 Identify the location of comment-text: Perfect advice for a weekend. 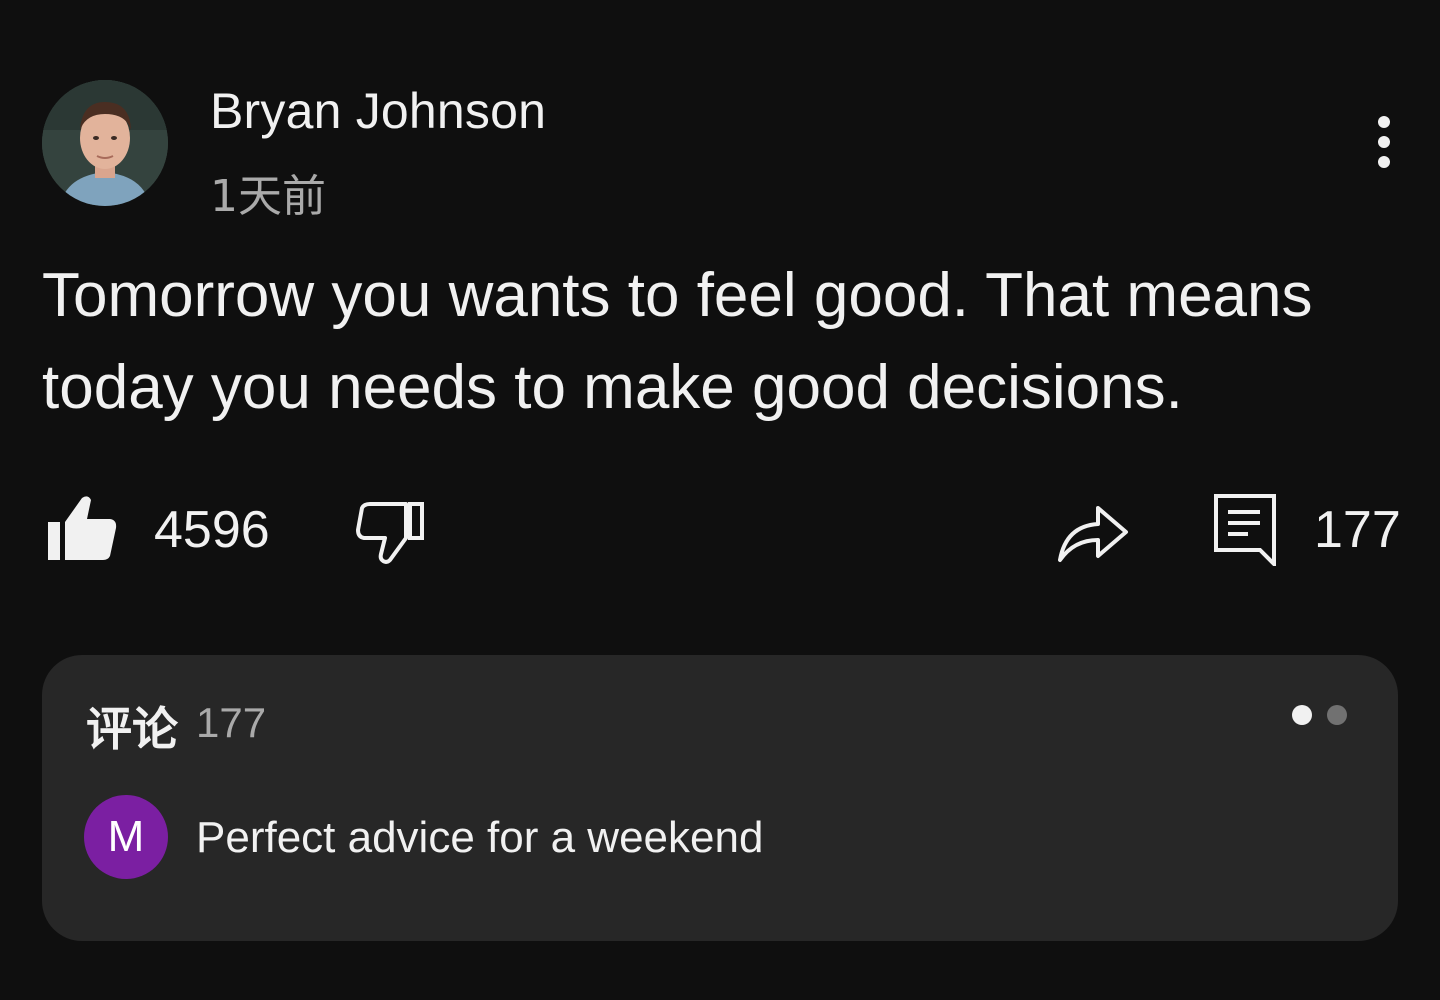
(480, 837).